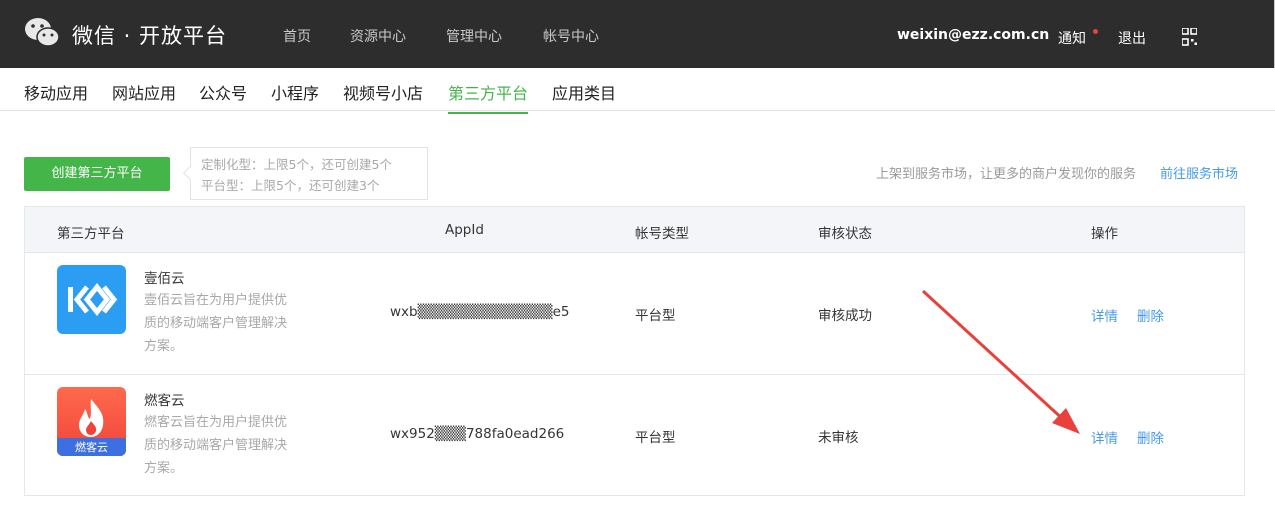 This screenshot has width=1275, height=509. I want to click on header-platform: 第三方平台, so click(91, 234).